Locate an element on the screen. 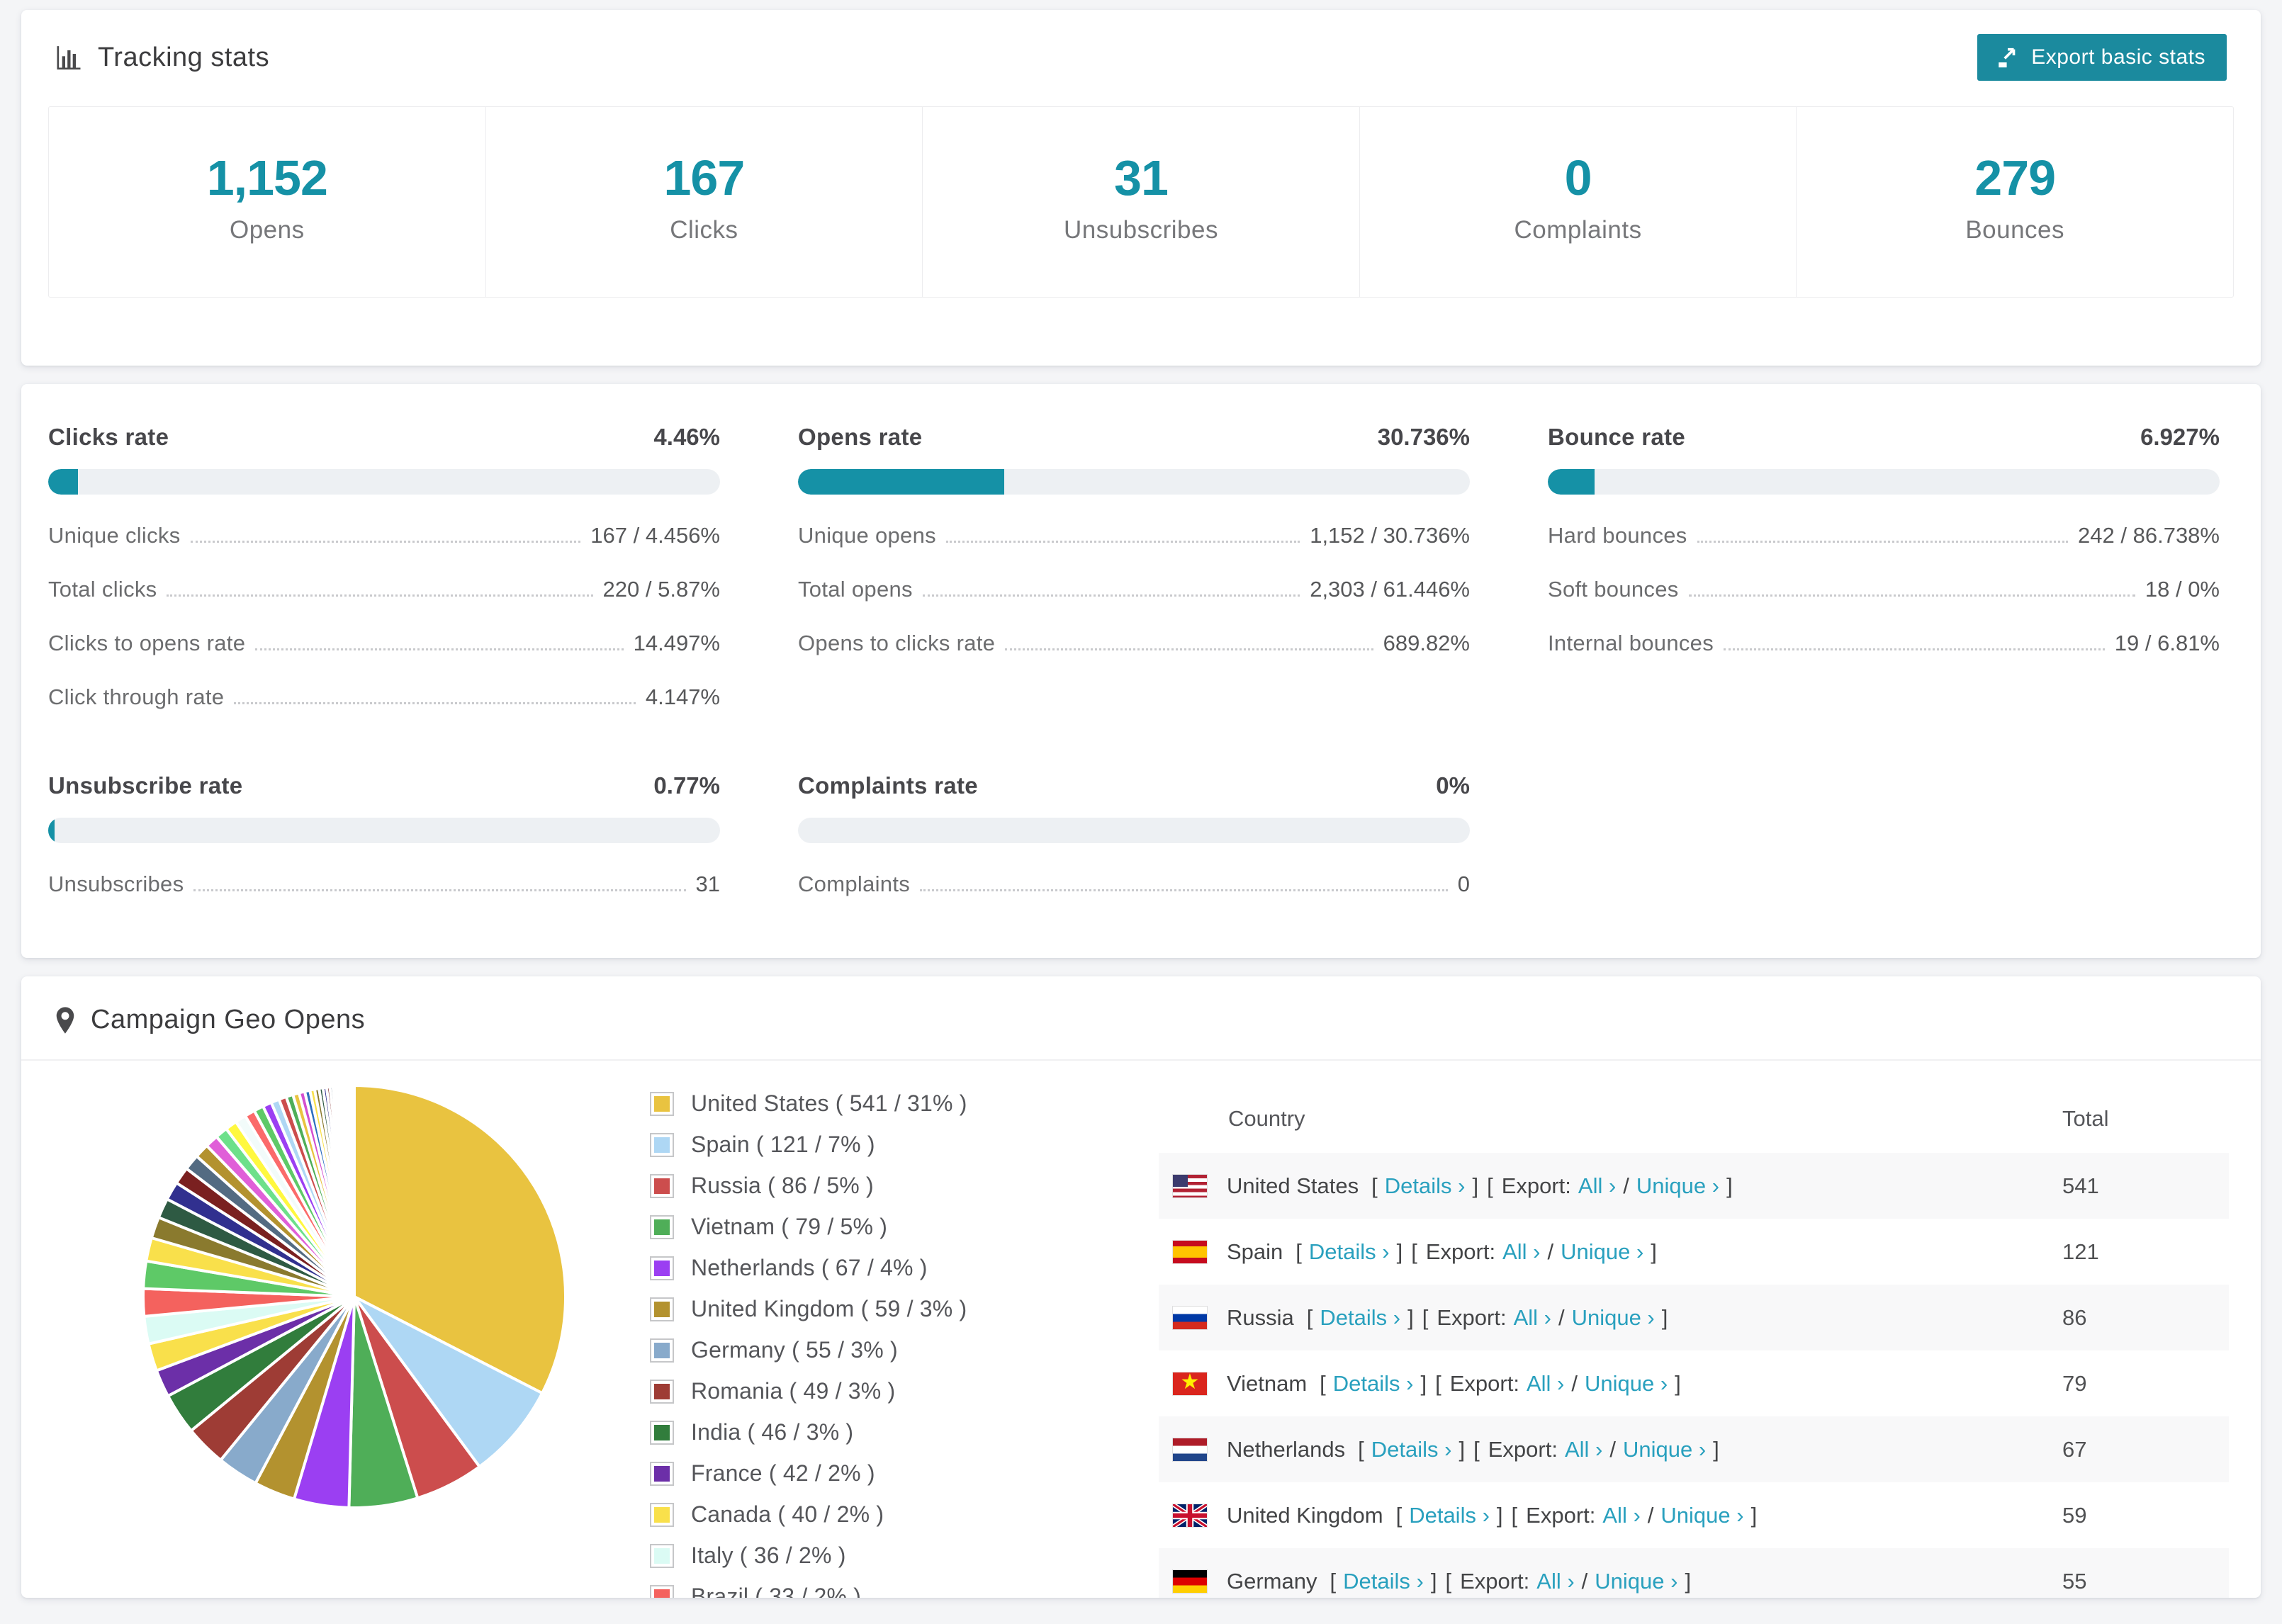 The height and width of the screenshot is (1624, 2282). summary-stat: 31 Unsubscribes is located at coordinates (1140, 202).